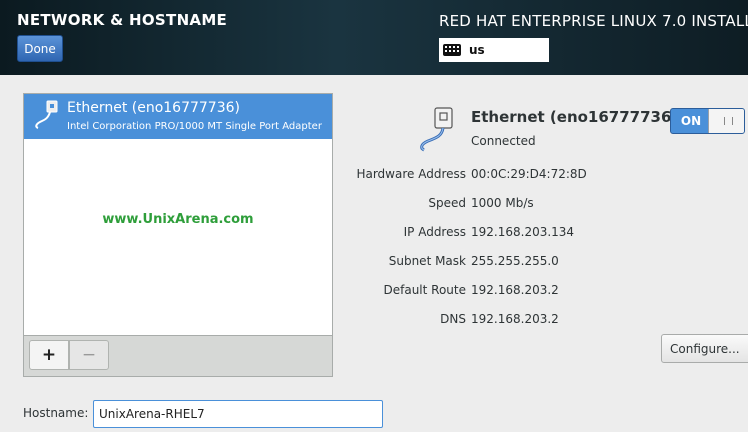 Image resolution: width=748 pixels, height=432 pixels. What do you see at coordinates (178, 356) in the screenshot?
I see `device-list-toolbar: + −` at bounding box center [178, 356].